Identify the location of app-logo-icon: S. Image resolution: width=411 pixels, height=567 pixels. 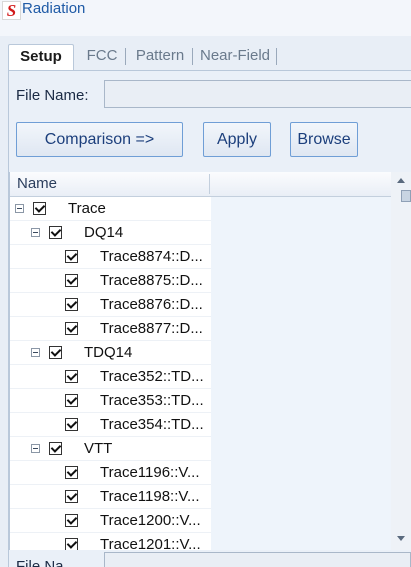
(11, 10).